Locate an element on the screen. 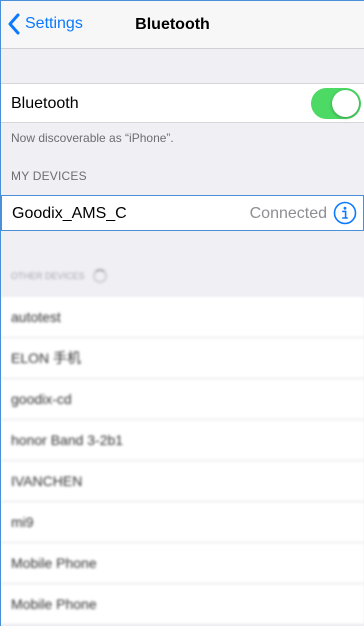 The height and width of the screenshot is (626, 364). list-item: autotest is located at coordinates (182, 317).